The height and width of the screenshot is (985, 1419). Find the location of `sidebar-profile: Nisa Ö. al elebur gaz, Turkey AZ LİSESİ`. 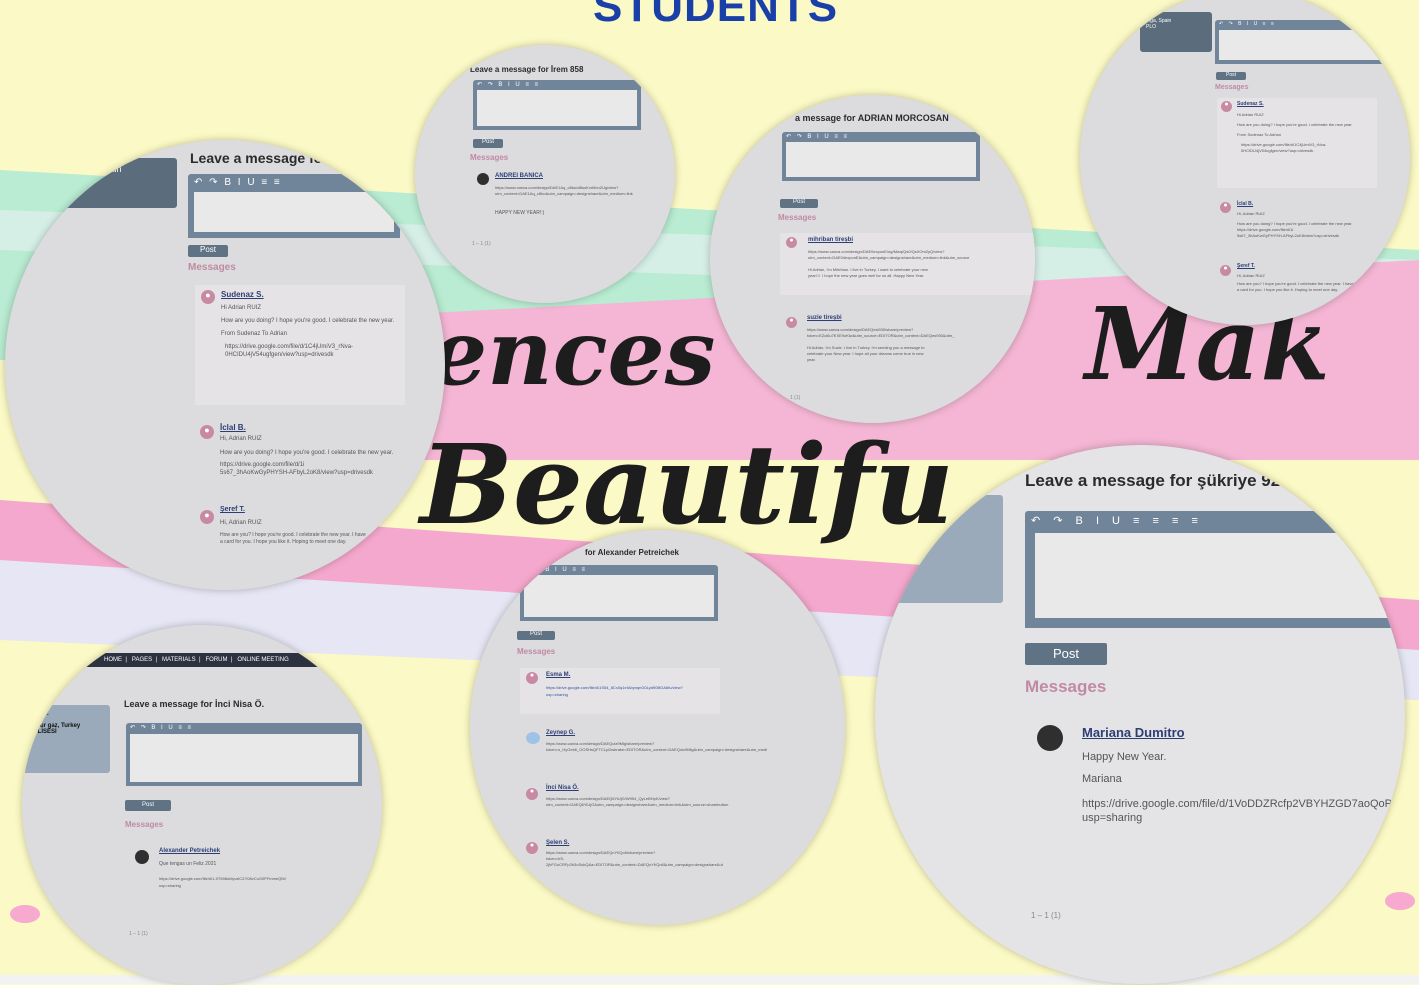

sidebar-profile: Nisa Ö. al elebur gaz, Turkey AZ LİSESİ is located at coordinates (66, 739).